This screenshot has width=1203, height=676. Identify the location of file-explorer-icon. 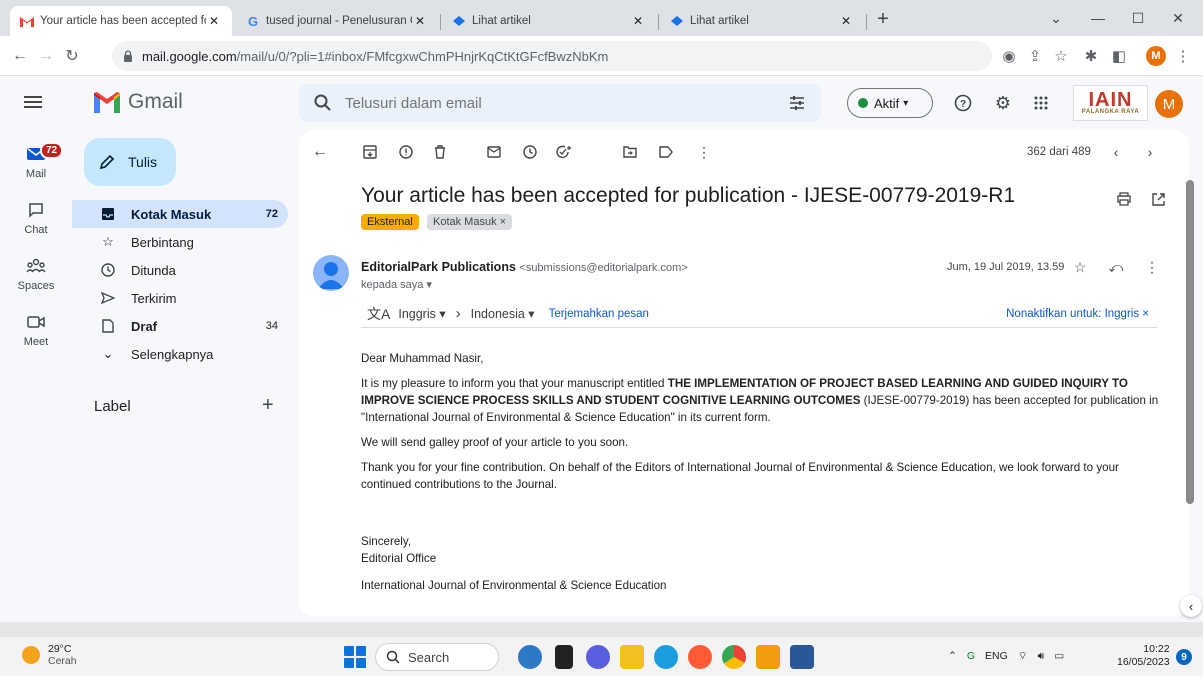
(632, 657).